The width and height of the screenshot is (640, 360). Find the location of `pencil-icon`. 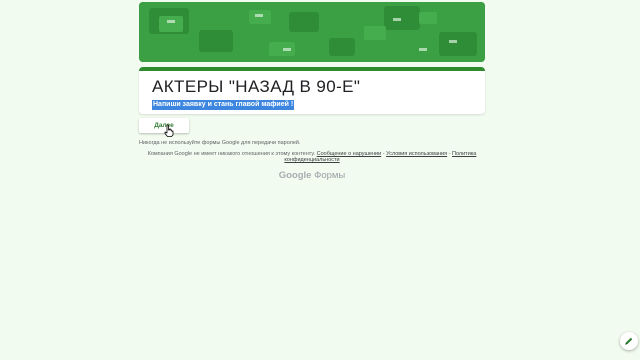

pencil-icon is located at coordinates (629, 341).